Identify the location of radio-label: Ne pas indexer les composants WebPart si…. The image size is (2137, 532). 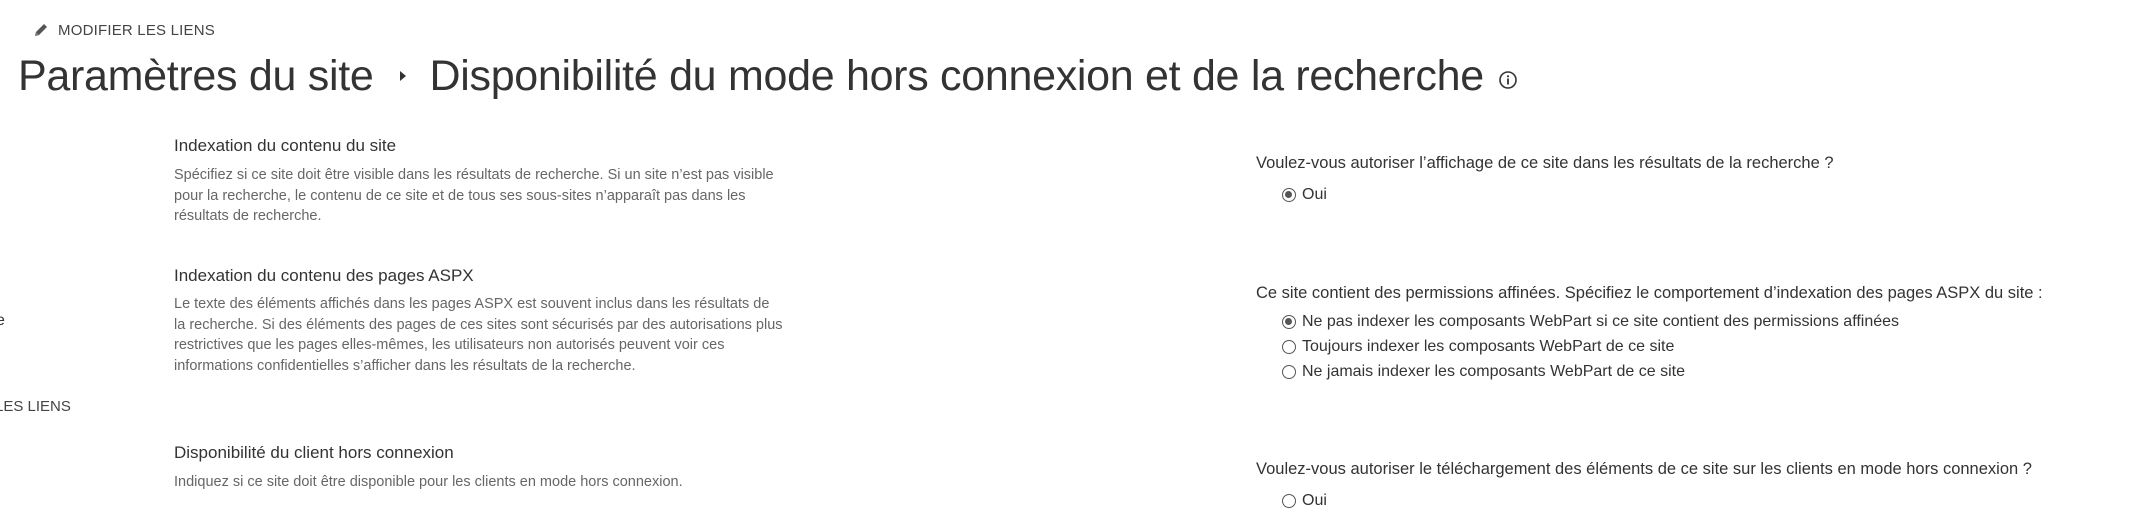
(1601, 321).